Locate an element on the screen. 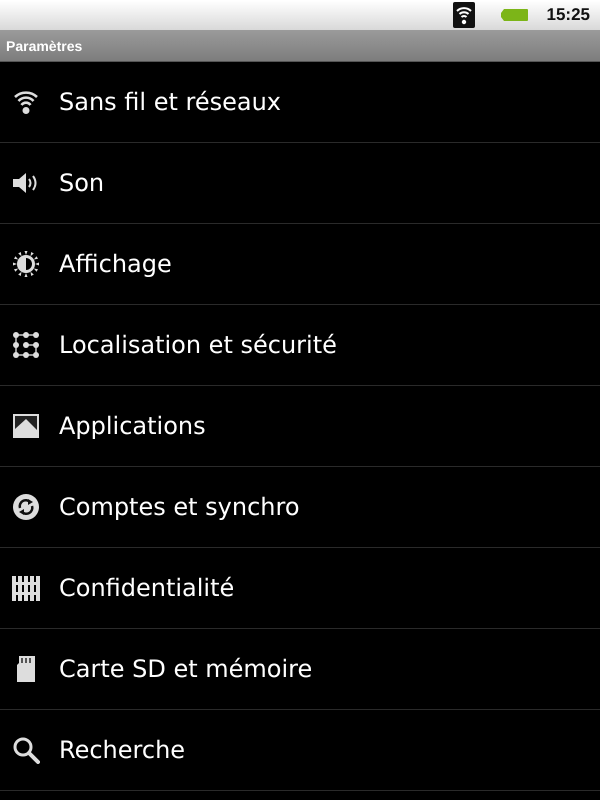  battery-icon is located at coordinates (514, 15).